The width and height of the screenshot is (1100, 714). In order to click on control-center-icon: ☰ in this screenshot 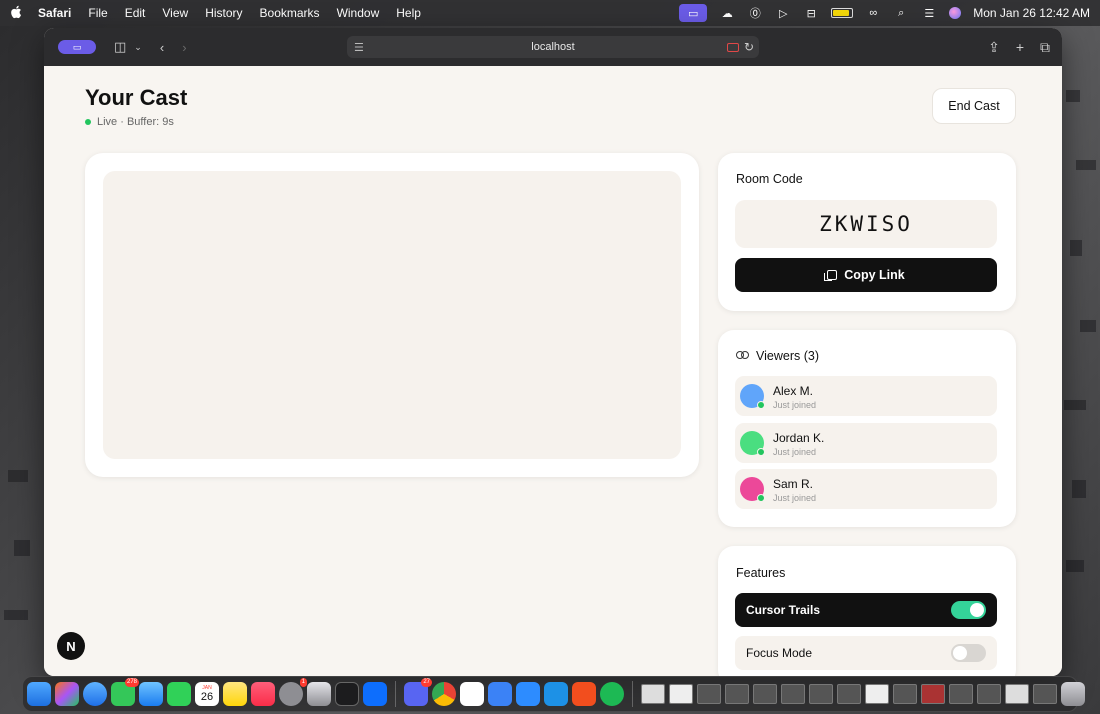, I will do `click(929, 13)`.